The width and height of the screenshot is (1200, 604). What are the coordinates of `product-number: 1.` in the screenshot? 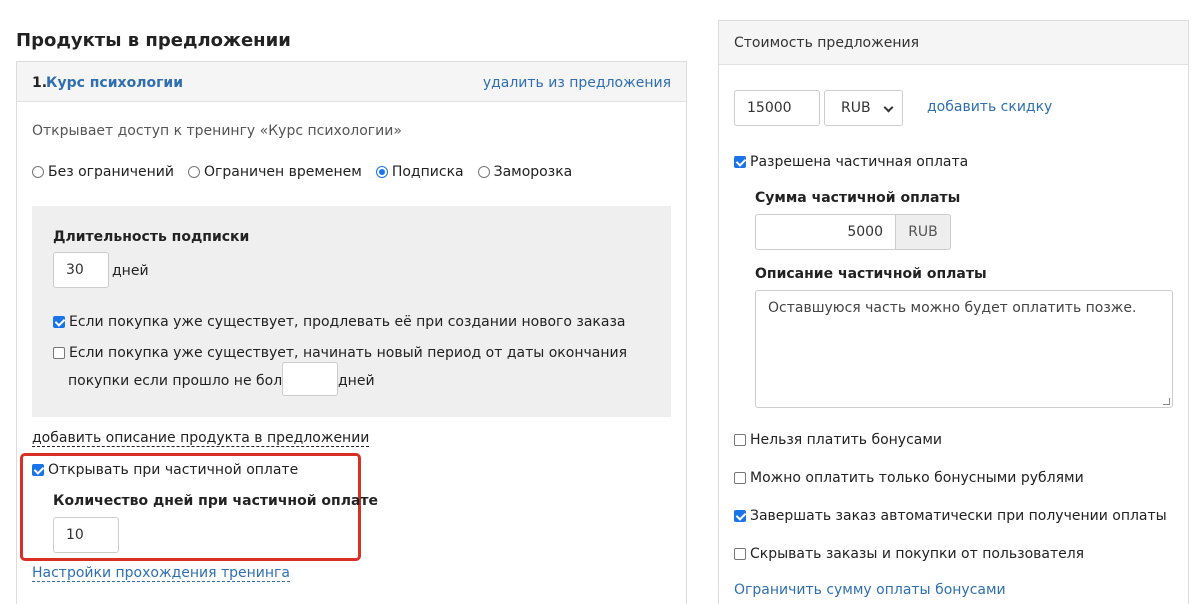 It's located at (40, 83).